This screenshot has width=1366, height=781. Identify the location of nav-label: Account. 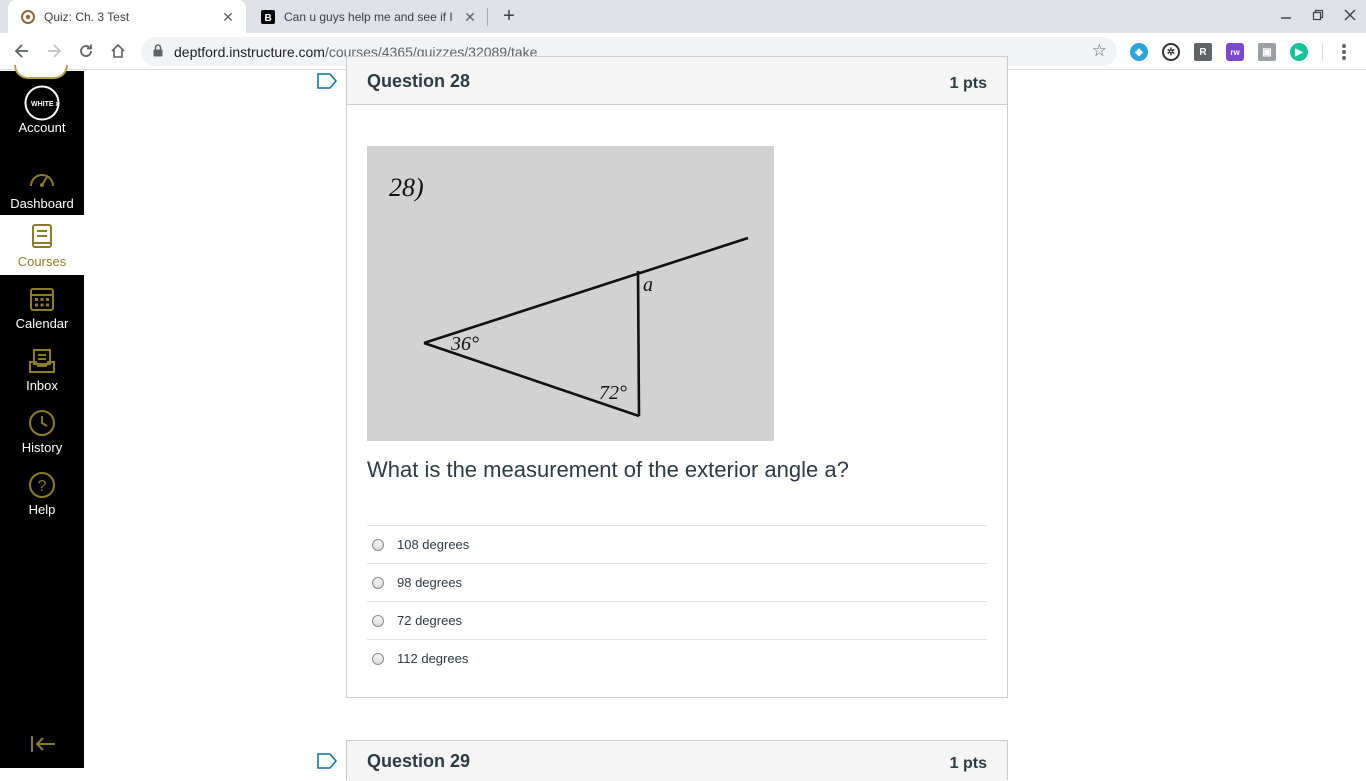
(42, 127).